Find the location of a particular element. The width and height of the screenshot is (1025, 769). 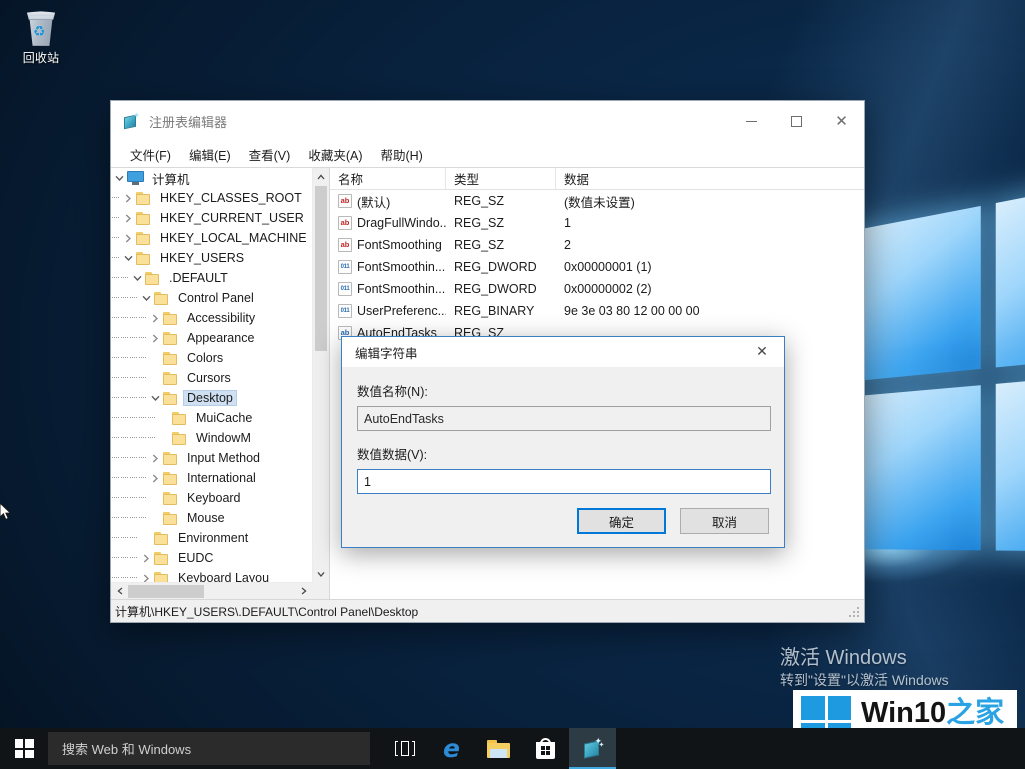

tree-node: International is located at coordinates (211, 478).